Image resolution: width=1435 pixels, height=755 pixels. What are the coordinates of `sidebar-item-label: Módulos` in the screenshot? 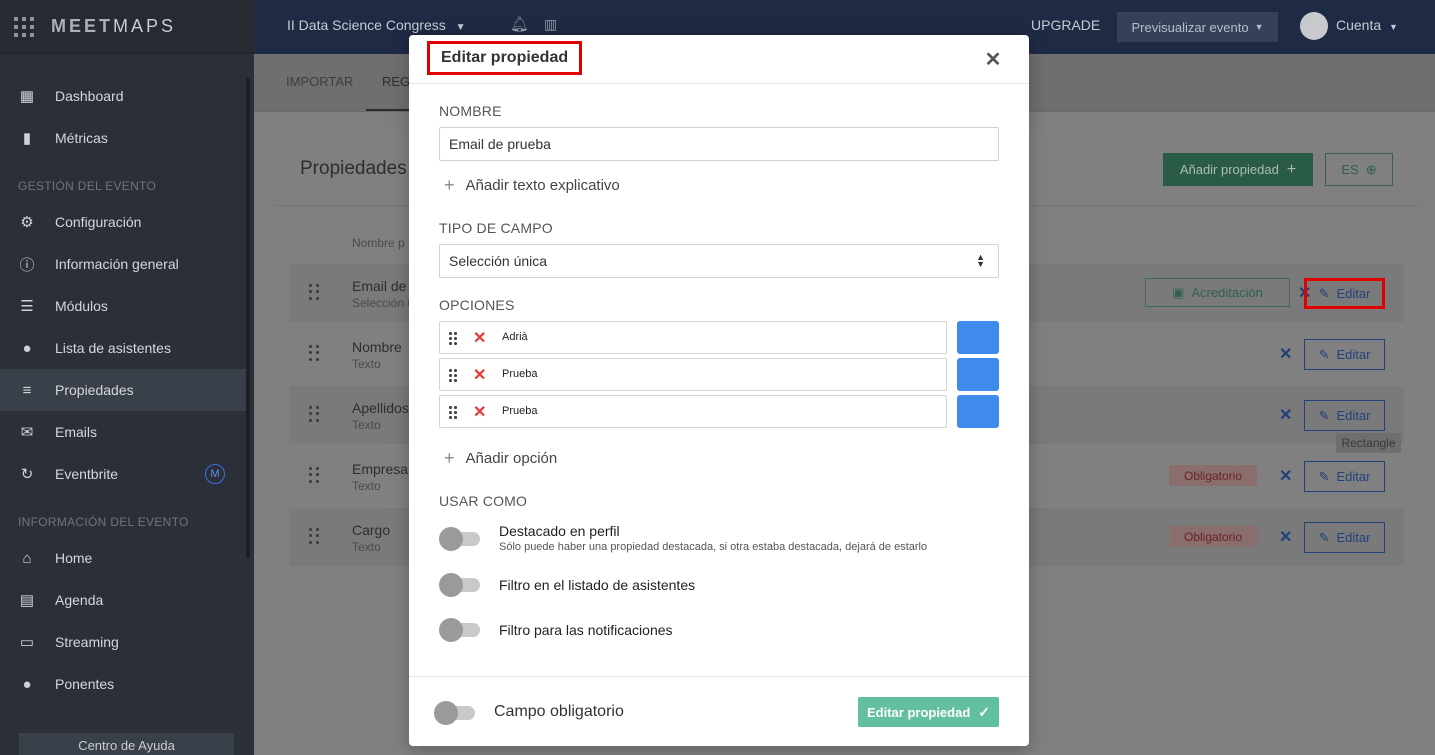 It's located at (81, 306).